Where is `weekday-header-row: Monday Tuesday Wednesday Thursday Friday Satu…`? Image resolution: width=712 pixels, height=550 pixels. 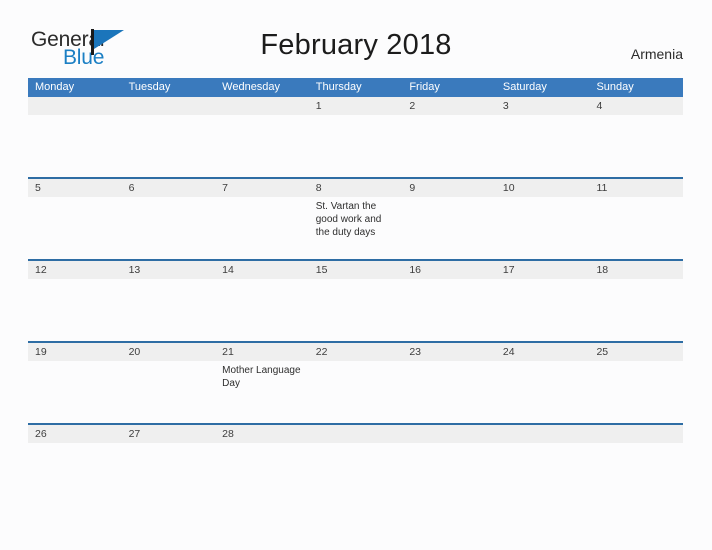 weekday-header-row: Monday Tuesday Wednesday Thursday Friday Satu… is located at coordinates (355, 87).